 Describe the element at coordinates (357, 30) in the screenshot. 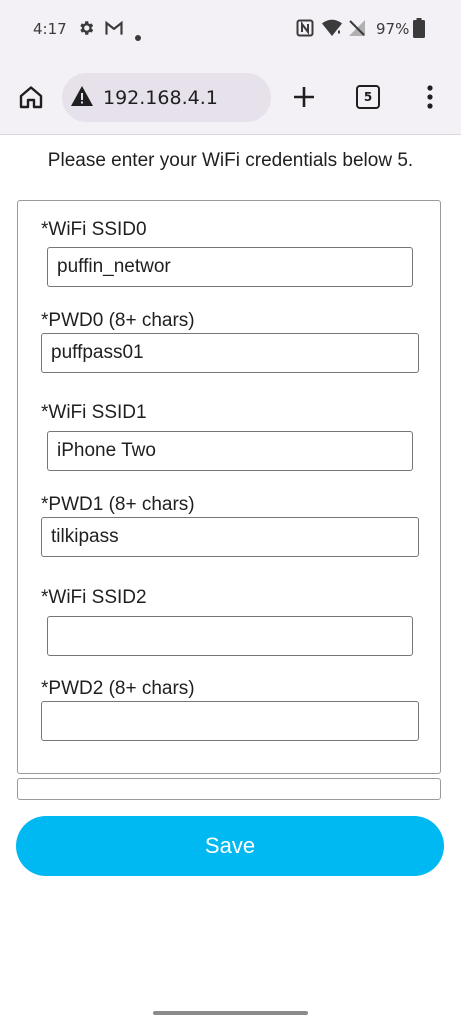

I see `no-signal-icon` at that location.